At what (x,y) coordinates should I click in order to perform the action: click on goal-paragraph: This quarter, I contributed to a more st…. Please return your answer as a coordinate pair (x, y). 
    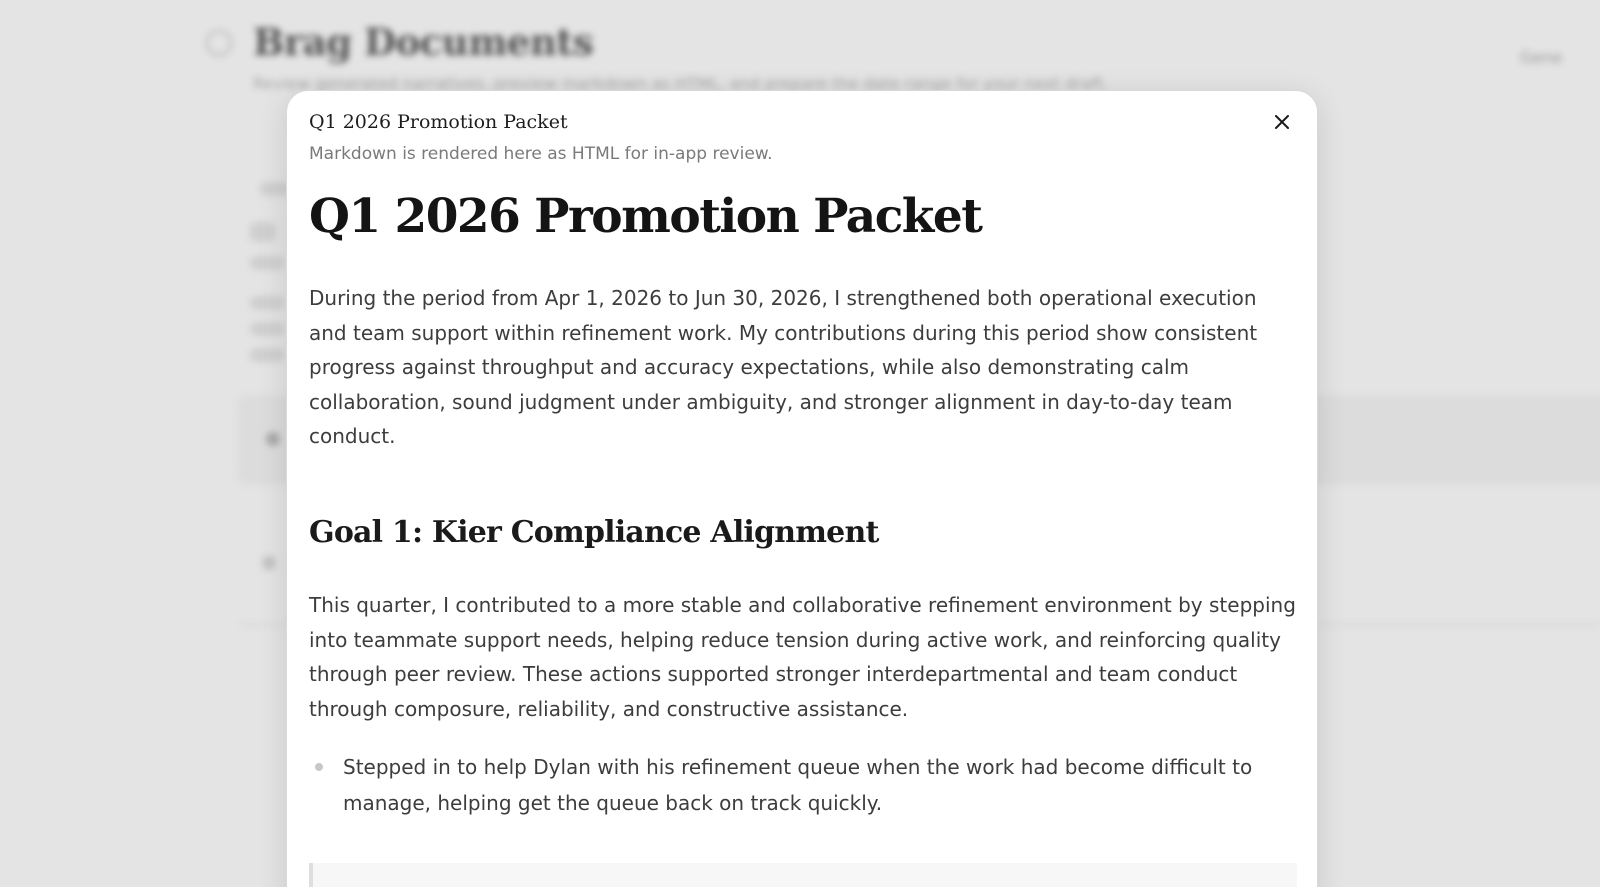
    Looking at the image, I should click on (802, 657).